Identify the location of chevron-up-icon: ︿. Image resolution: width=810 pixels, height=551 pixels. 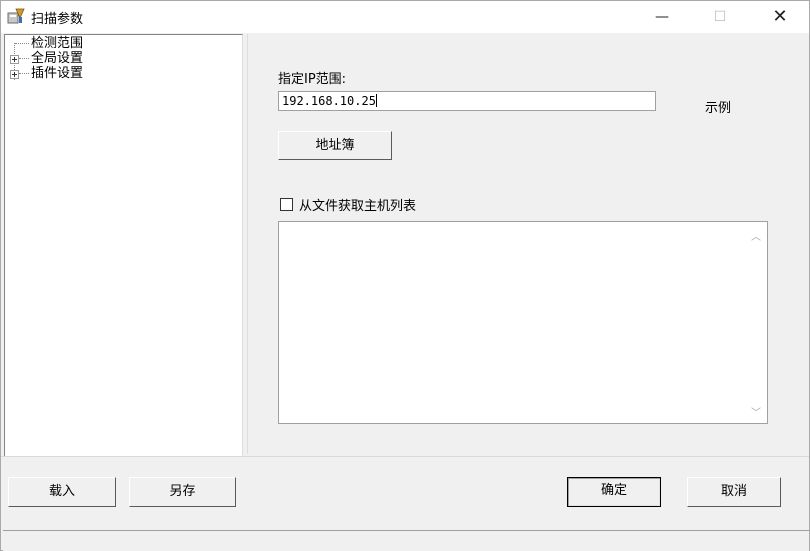
(756, 235).